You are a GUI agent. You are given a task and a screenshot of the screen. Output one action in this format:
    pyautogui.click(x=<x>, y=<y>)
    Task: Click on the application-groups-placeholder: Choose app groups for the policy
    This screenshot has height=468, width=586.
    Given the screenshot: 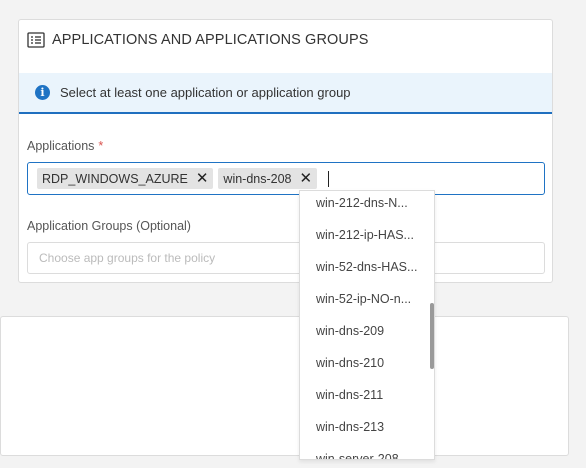 What is the action you would take?
    pyautogui.click(x=127, y=258)
    